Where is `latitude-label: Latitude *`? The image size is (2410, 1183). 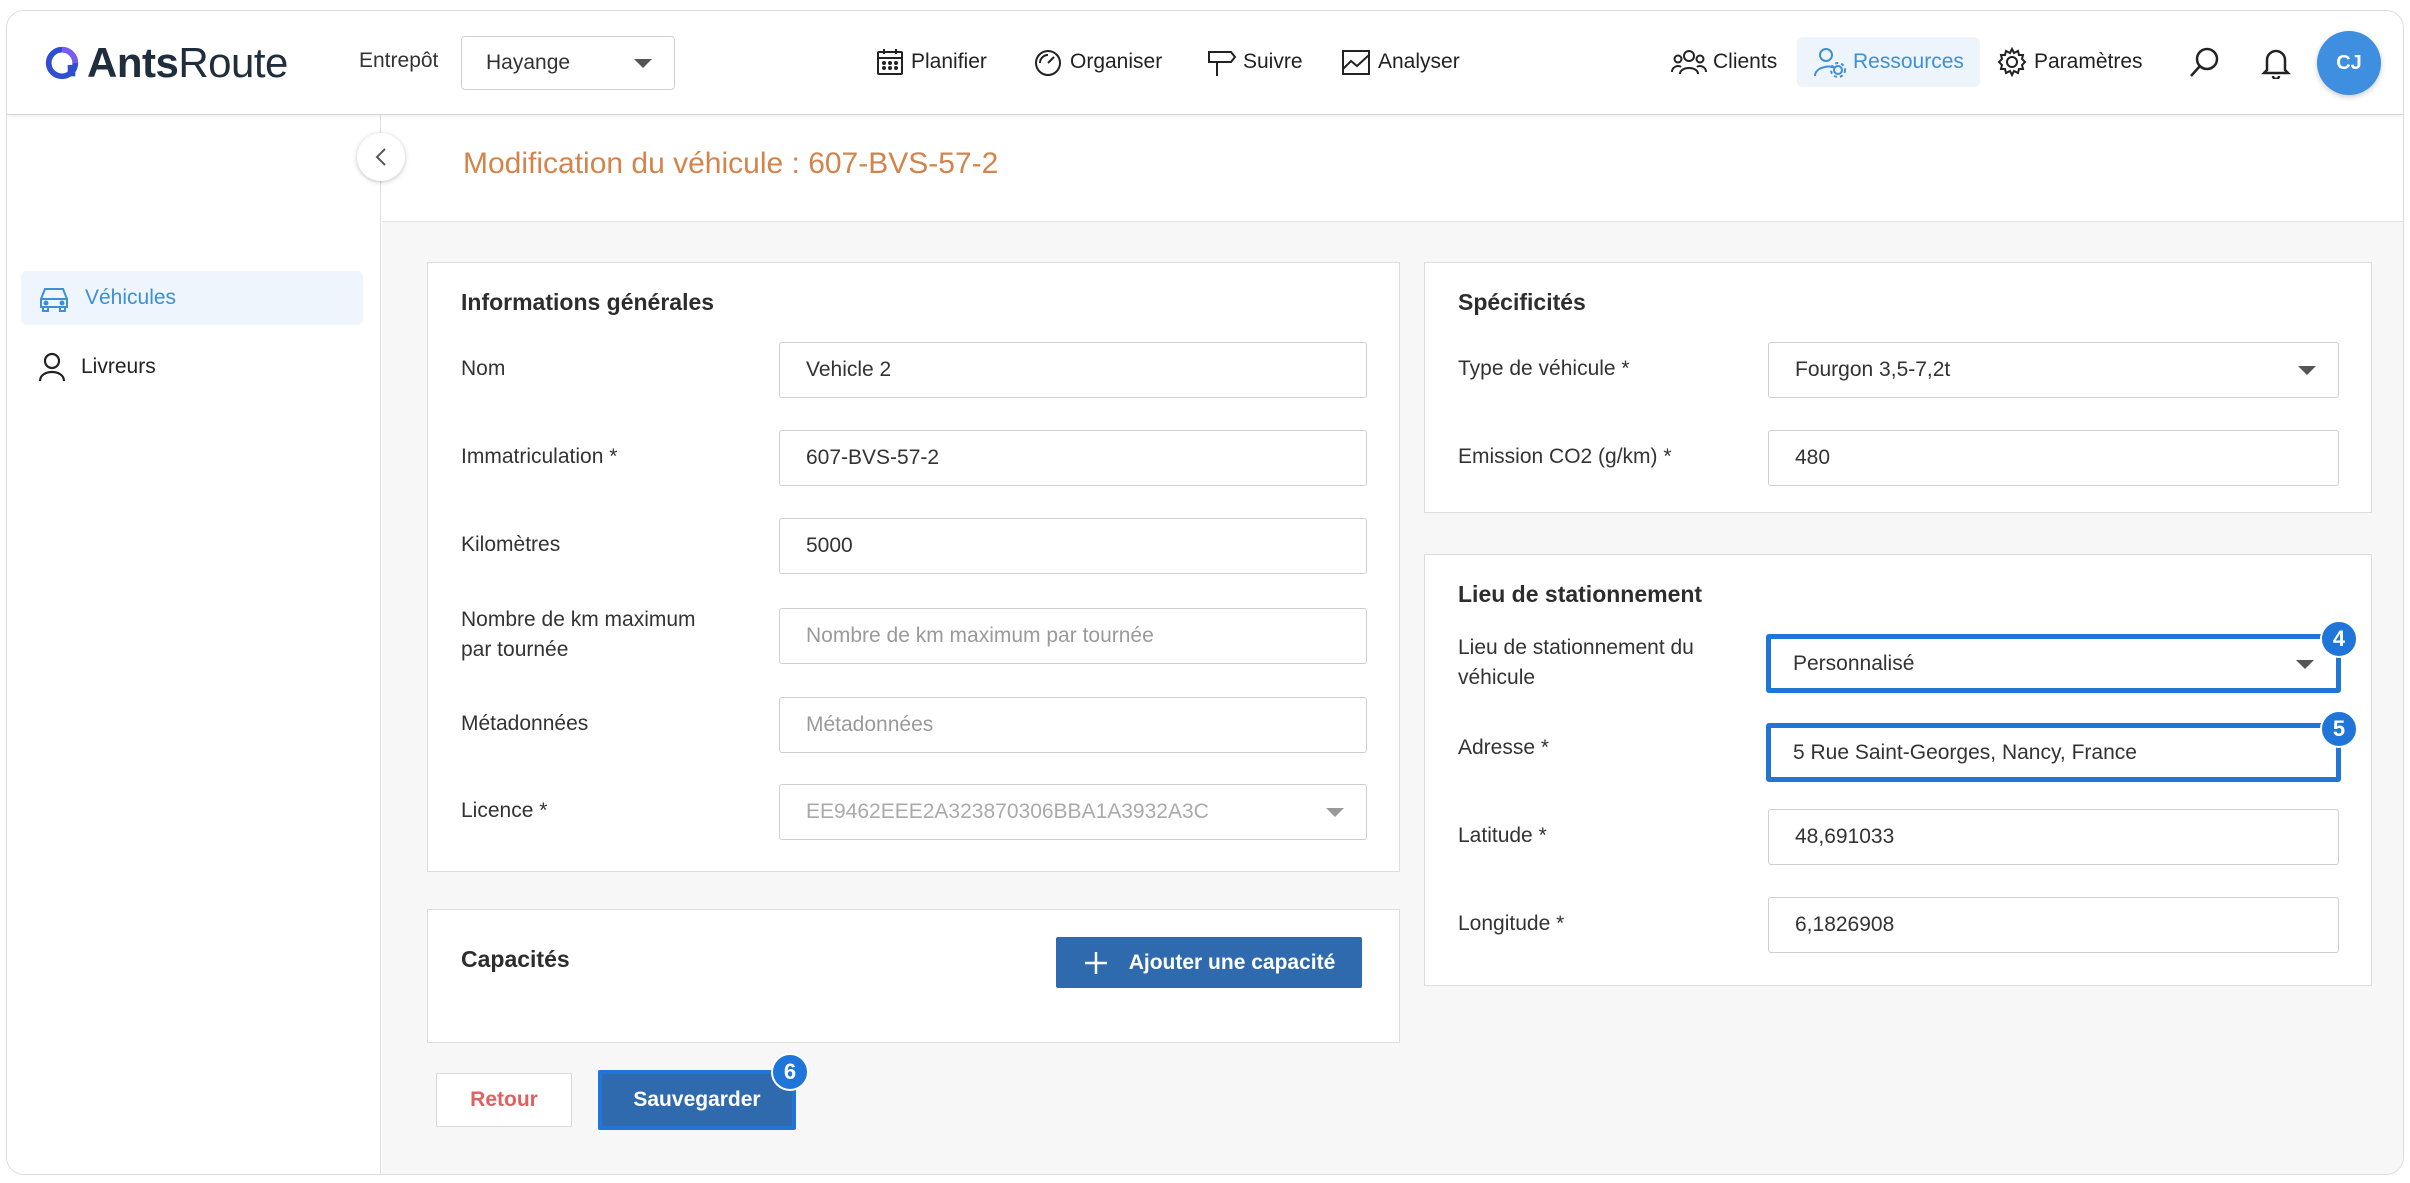
latitude-label: Latitude * is located at coordinates (1502, 835).